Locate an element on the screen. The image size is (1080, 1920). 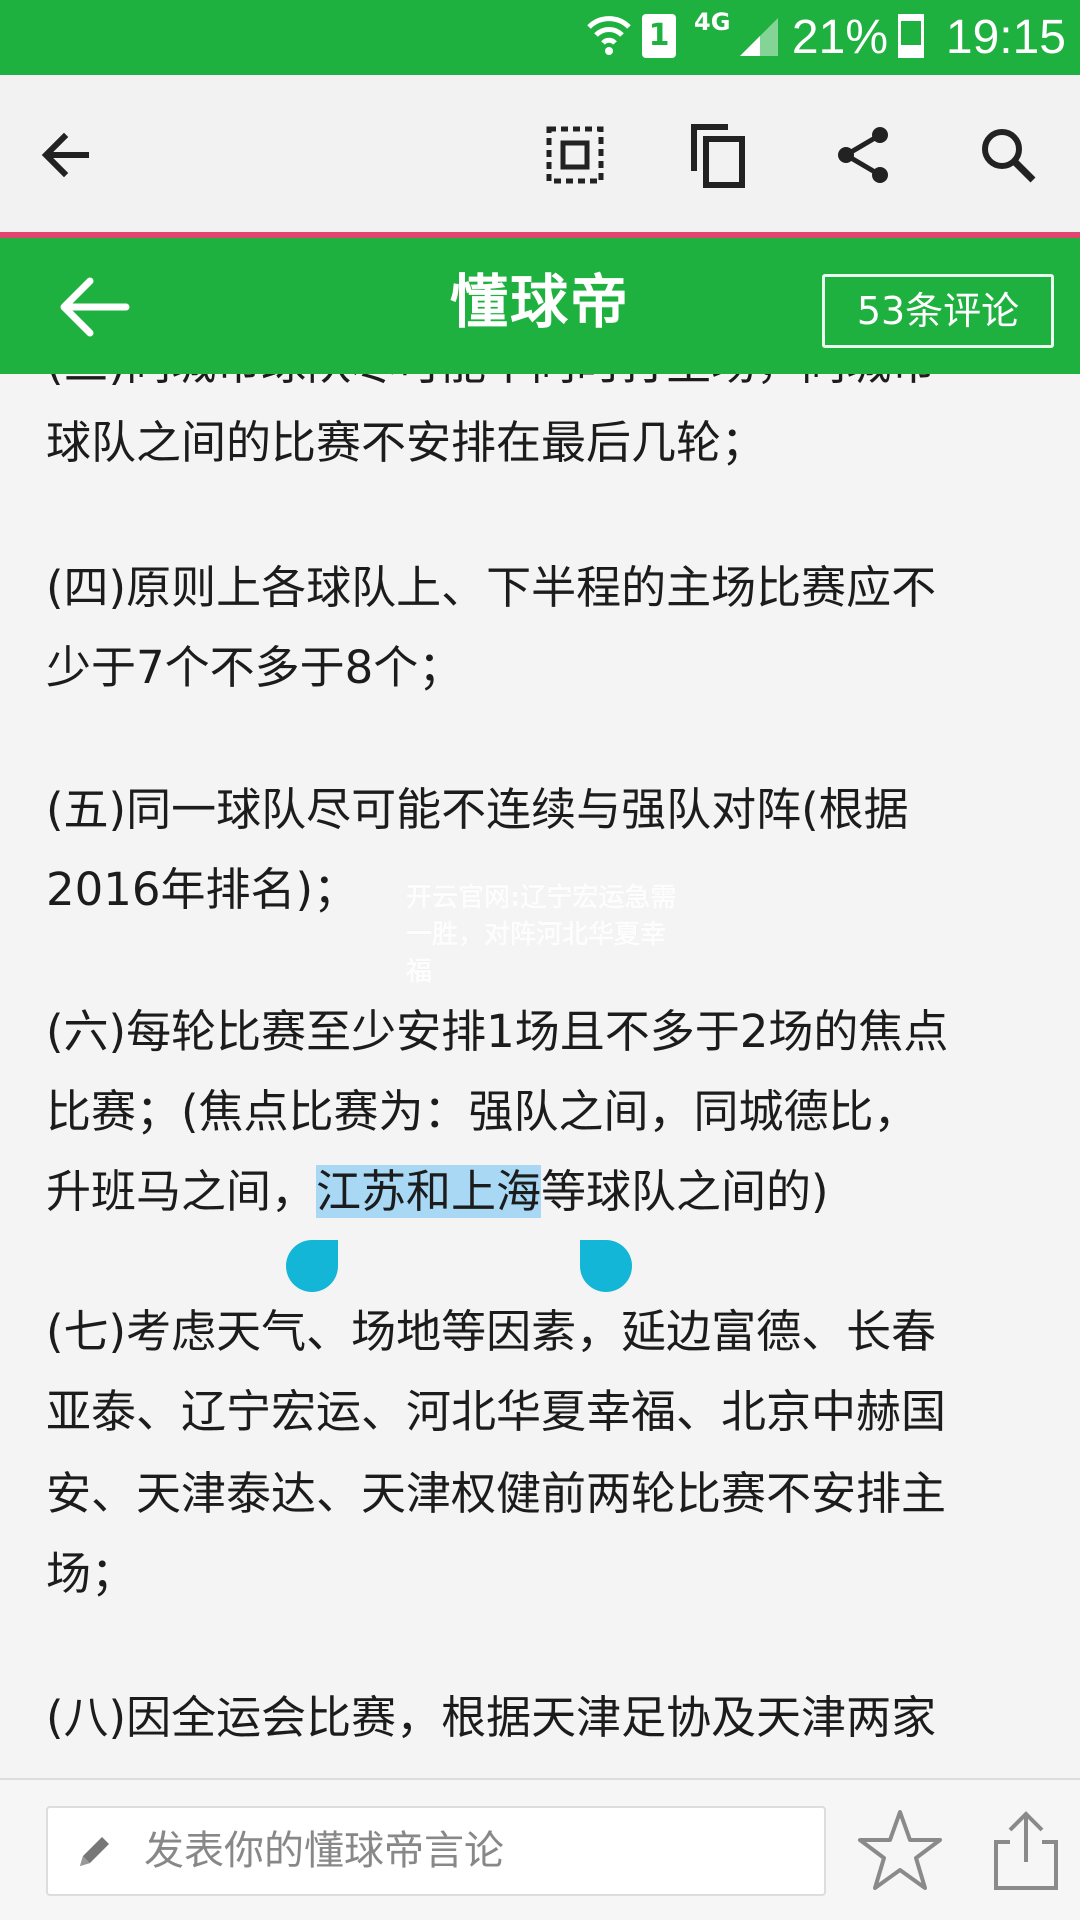
back-button is located at coordinates (66, 155).